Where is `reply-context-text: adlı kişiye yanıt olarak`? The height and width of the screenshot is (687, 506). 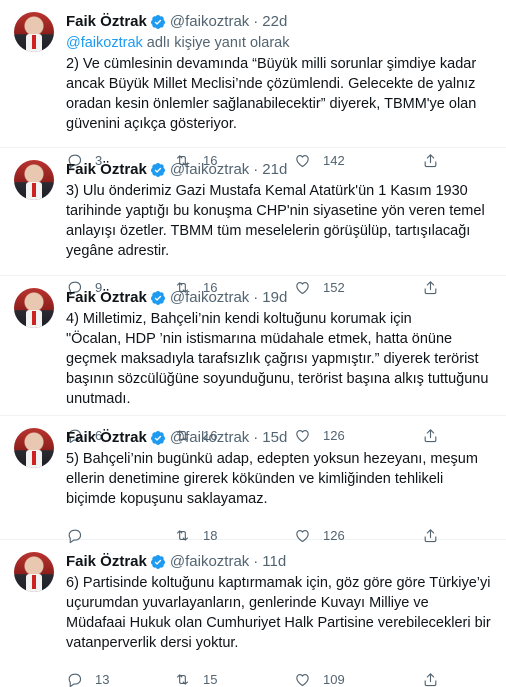
reply-context-text: adlı kişiye yanıt olarak is located at coordinates (216, 43).